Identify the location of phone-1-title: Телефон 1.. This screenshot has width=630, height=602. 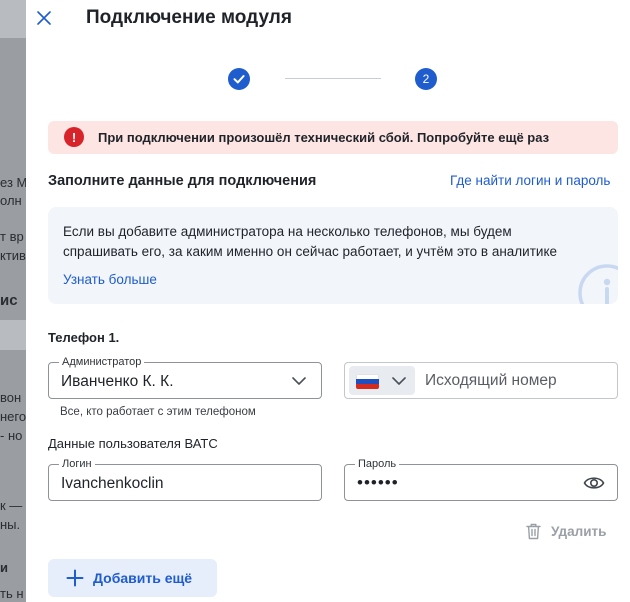
(84, 337).